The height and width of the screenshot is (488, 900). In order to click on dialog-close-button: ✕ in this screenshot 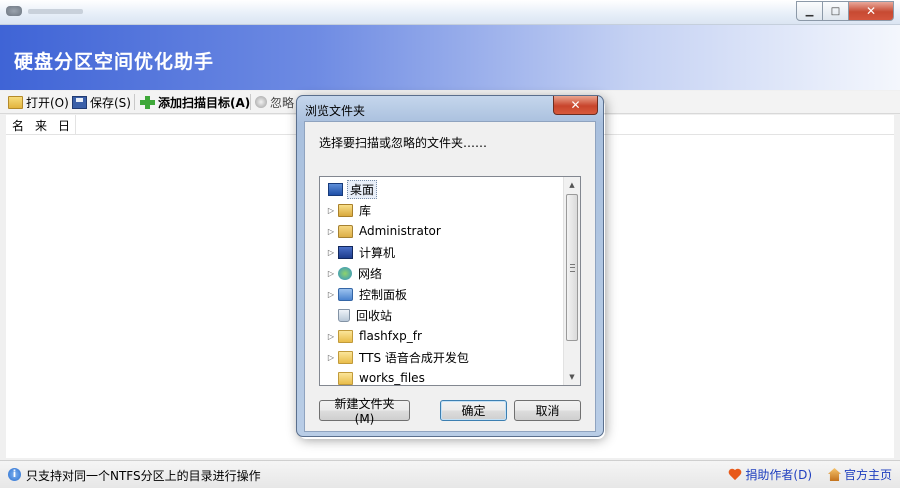, I will do `click(575, 105)`.